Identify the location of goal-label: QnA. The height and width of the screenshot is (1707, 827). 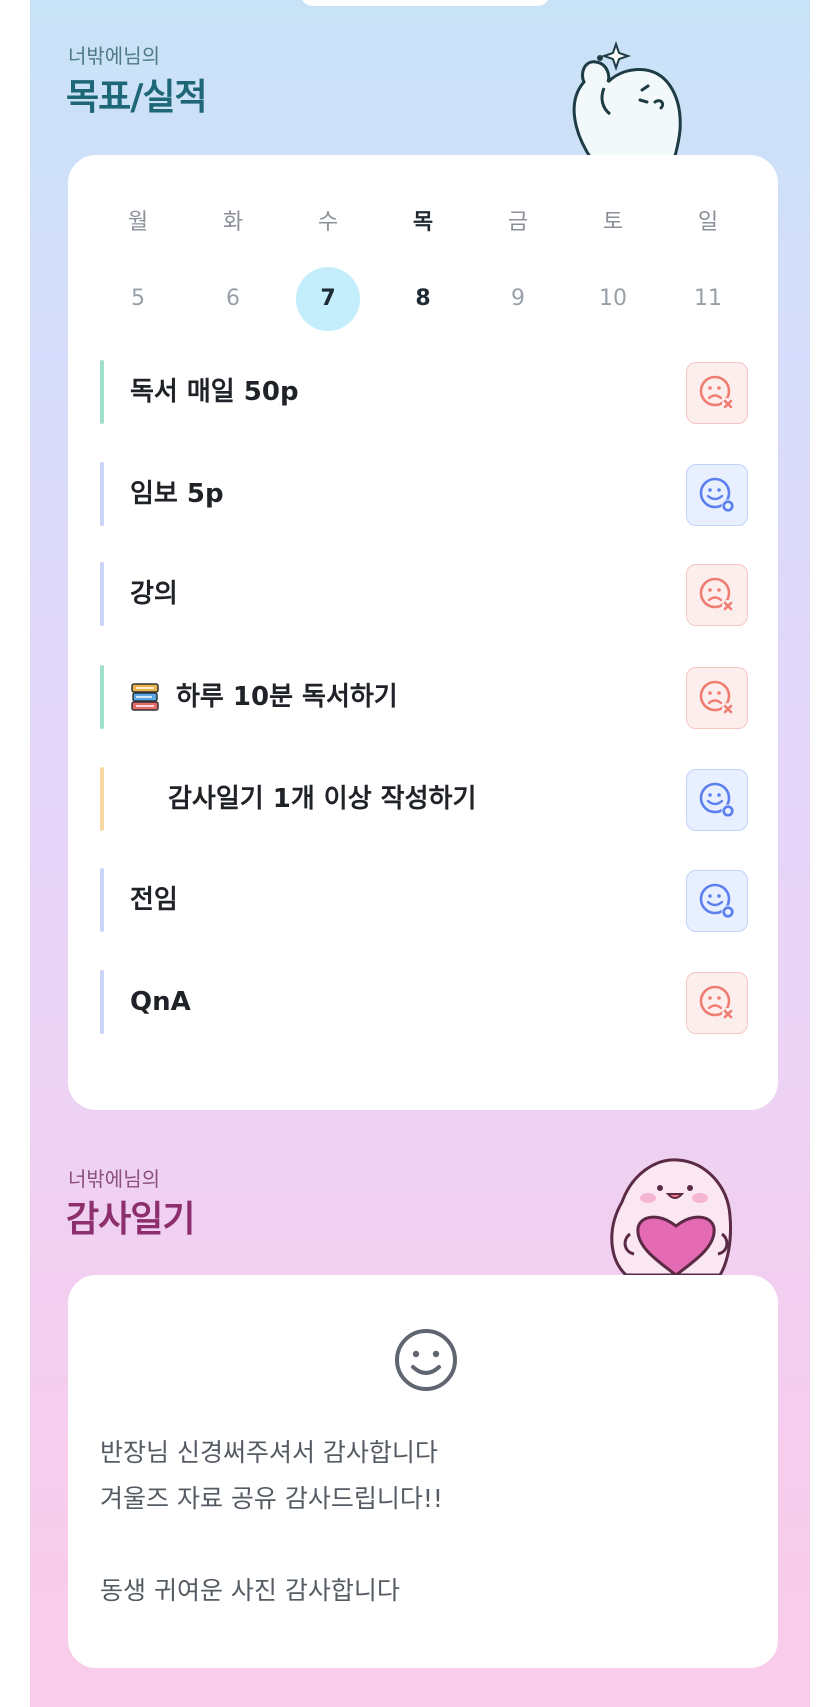
(160, 1002).